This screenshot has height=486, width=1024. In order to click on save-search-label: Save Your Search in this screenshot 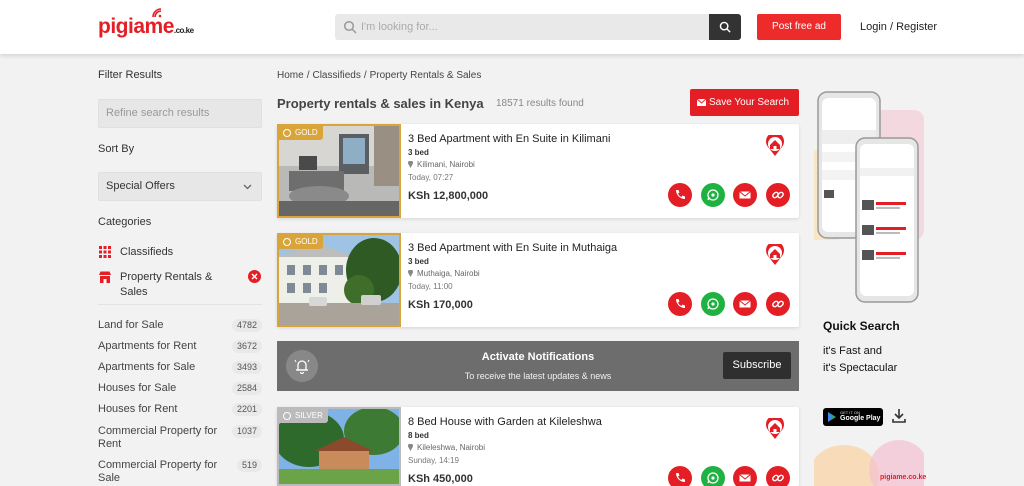, I will do `click(749, 102)`.